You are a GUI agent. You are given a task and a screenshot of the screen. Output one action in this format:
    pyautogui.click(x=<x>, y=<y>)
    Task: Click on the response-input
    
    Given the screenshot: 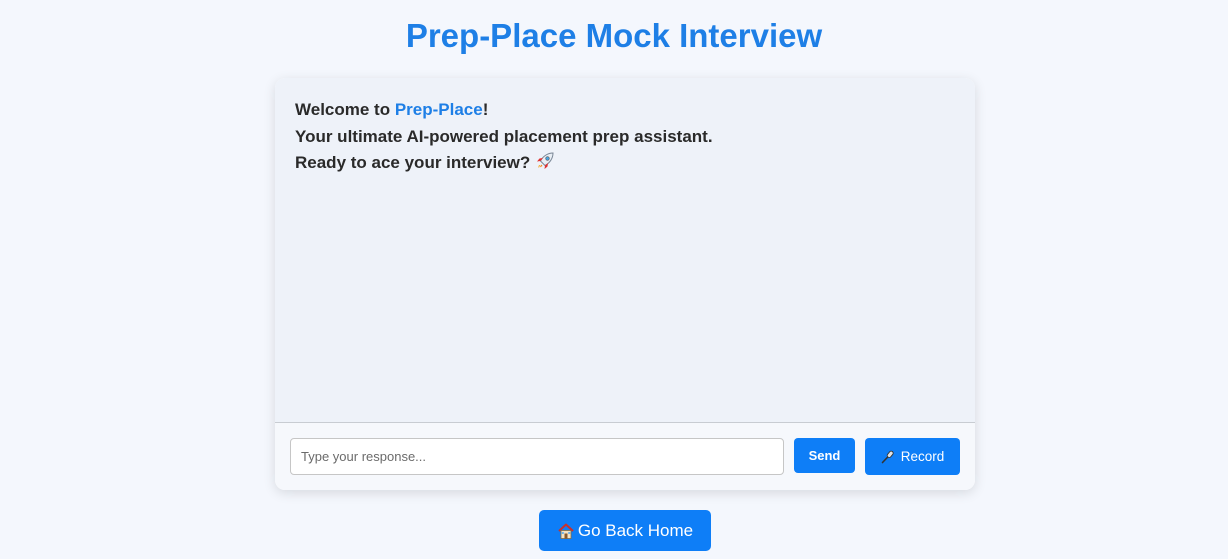 What is the action you would take?
    pyautogui.click(x=537, y=456)
    